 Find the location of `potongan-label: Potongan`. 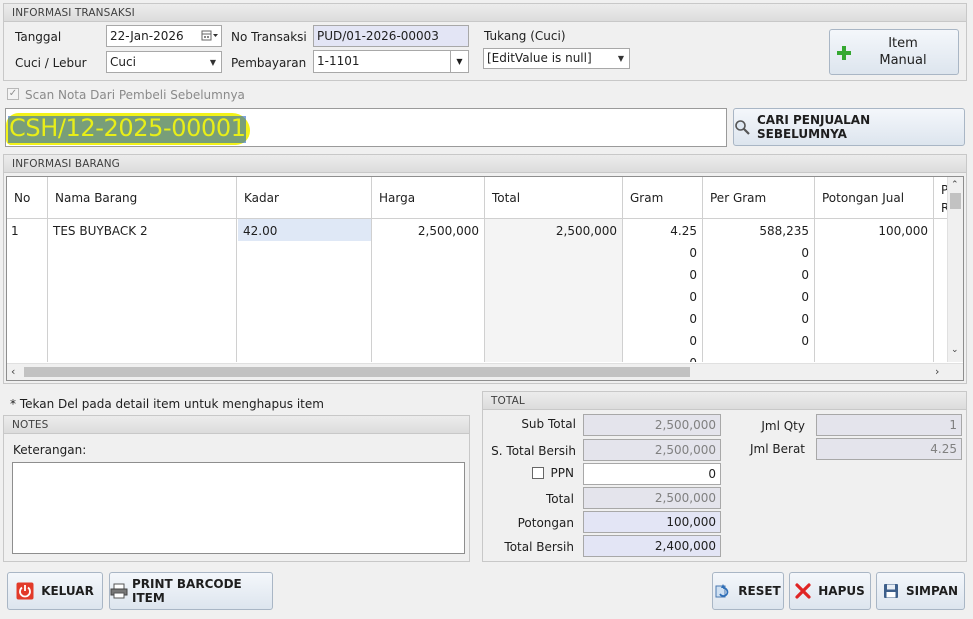

potongan-label: Potongan is located at coordinates (545, 523).